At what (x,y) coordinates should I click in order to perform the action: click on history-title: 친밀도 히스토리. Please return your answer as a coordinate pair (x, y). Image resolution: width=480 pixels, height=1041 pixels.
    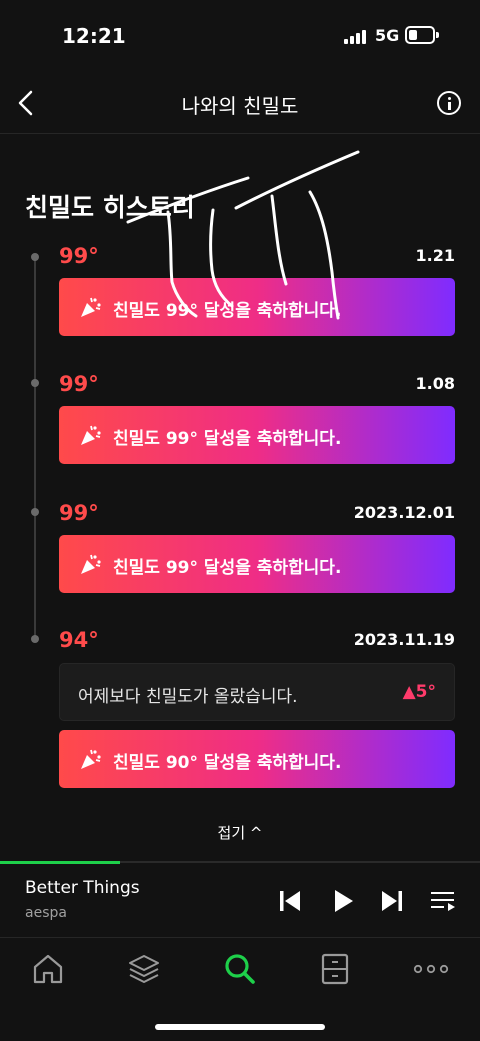
    Looking at the image, I should click on (110, 207).